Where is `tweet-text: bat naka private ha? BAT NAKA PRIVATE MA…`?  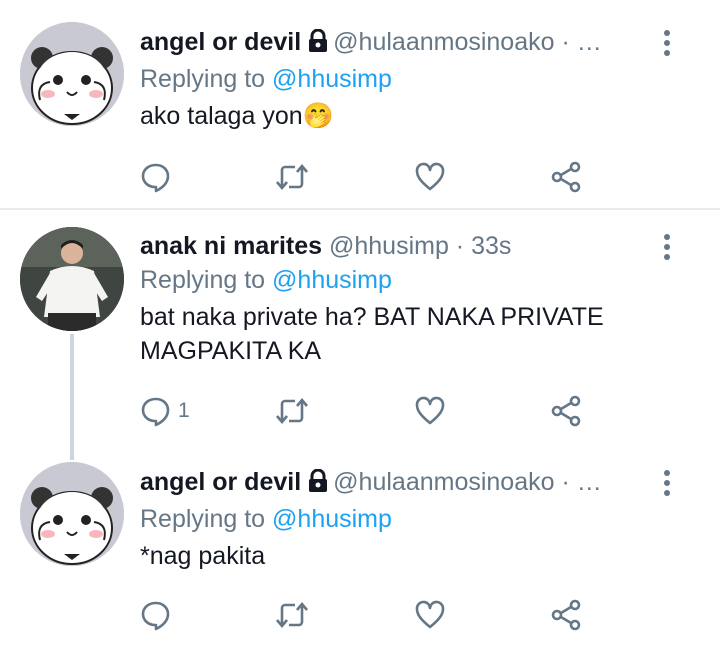
tweet-text: bat naka private ha? BAT NAKA PRIVATE MA… is located at coordinates (372, 334).